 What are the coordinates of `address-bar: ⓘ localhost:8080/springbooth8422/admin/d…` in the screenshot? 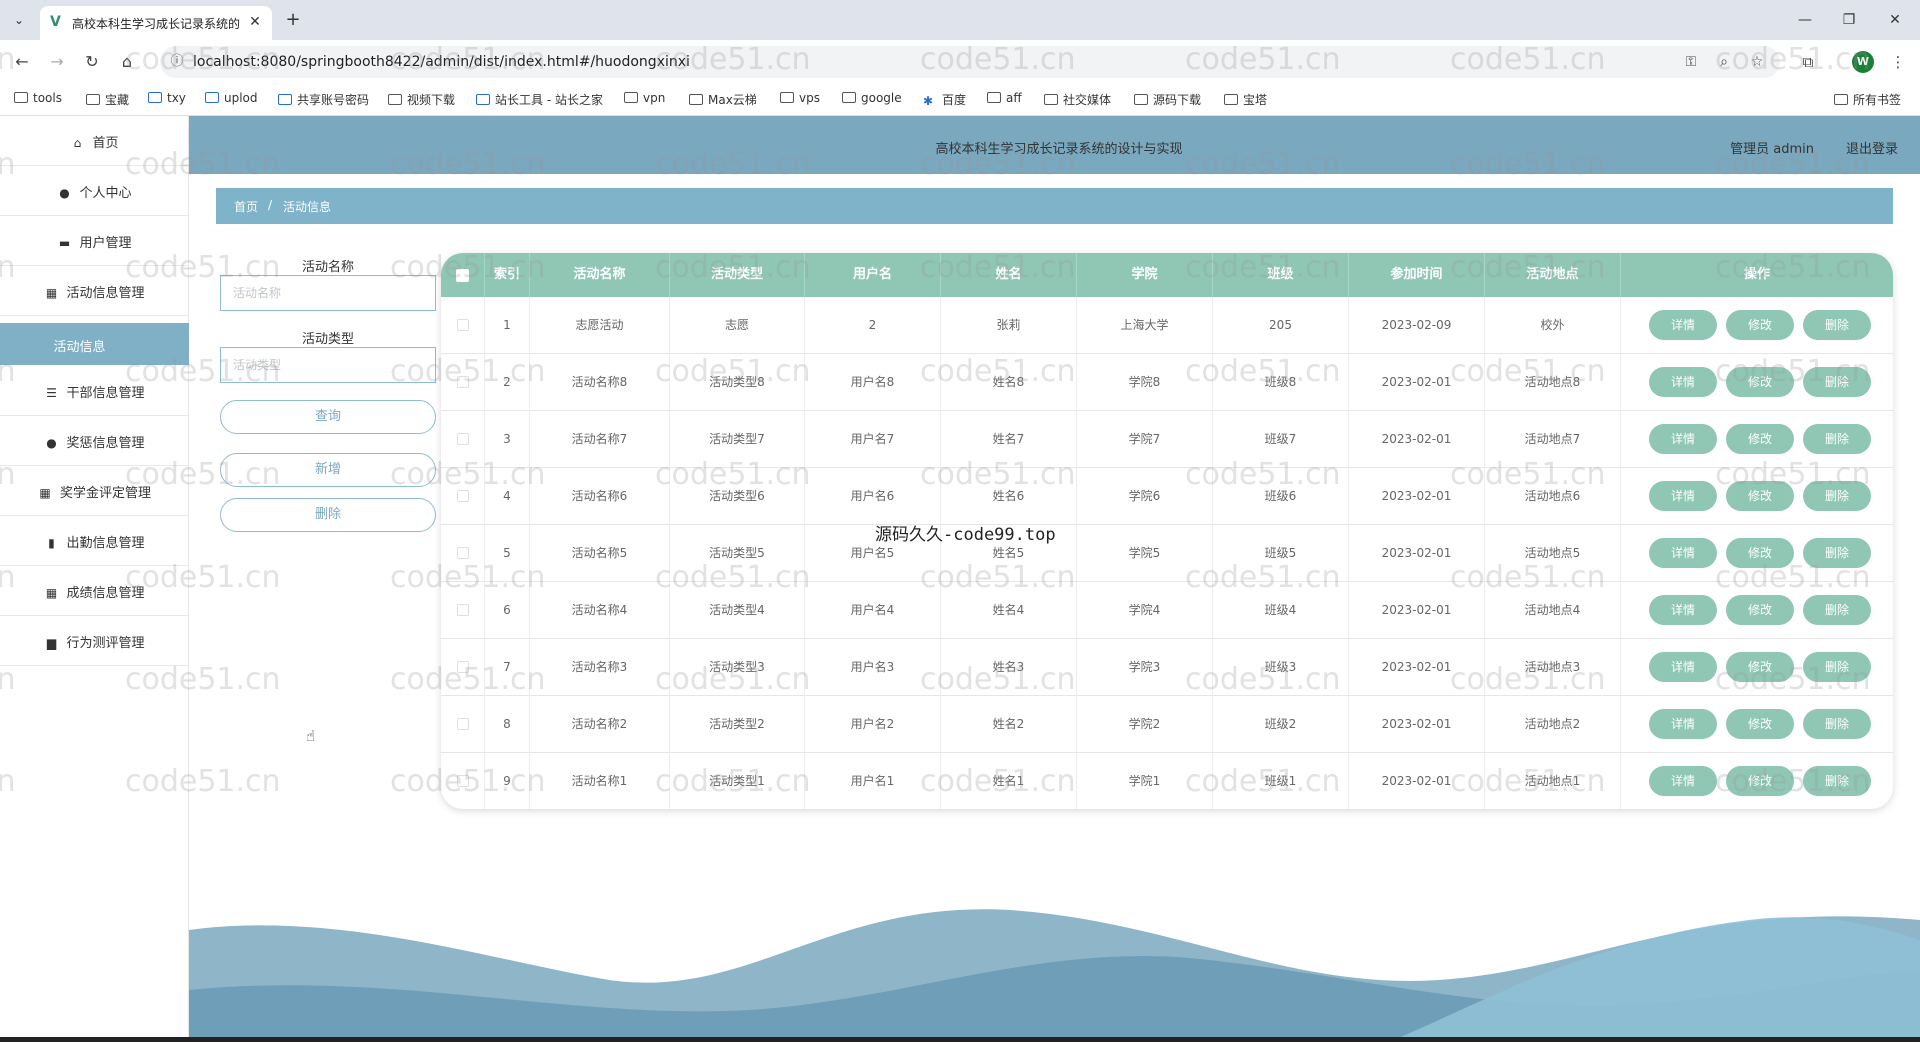 It's located at (970, 62).